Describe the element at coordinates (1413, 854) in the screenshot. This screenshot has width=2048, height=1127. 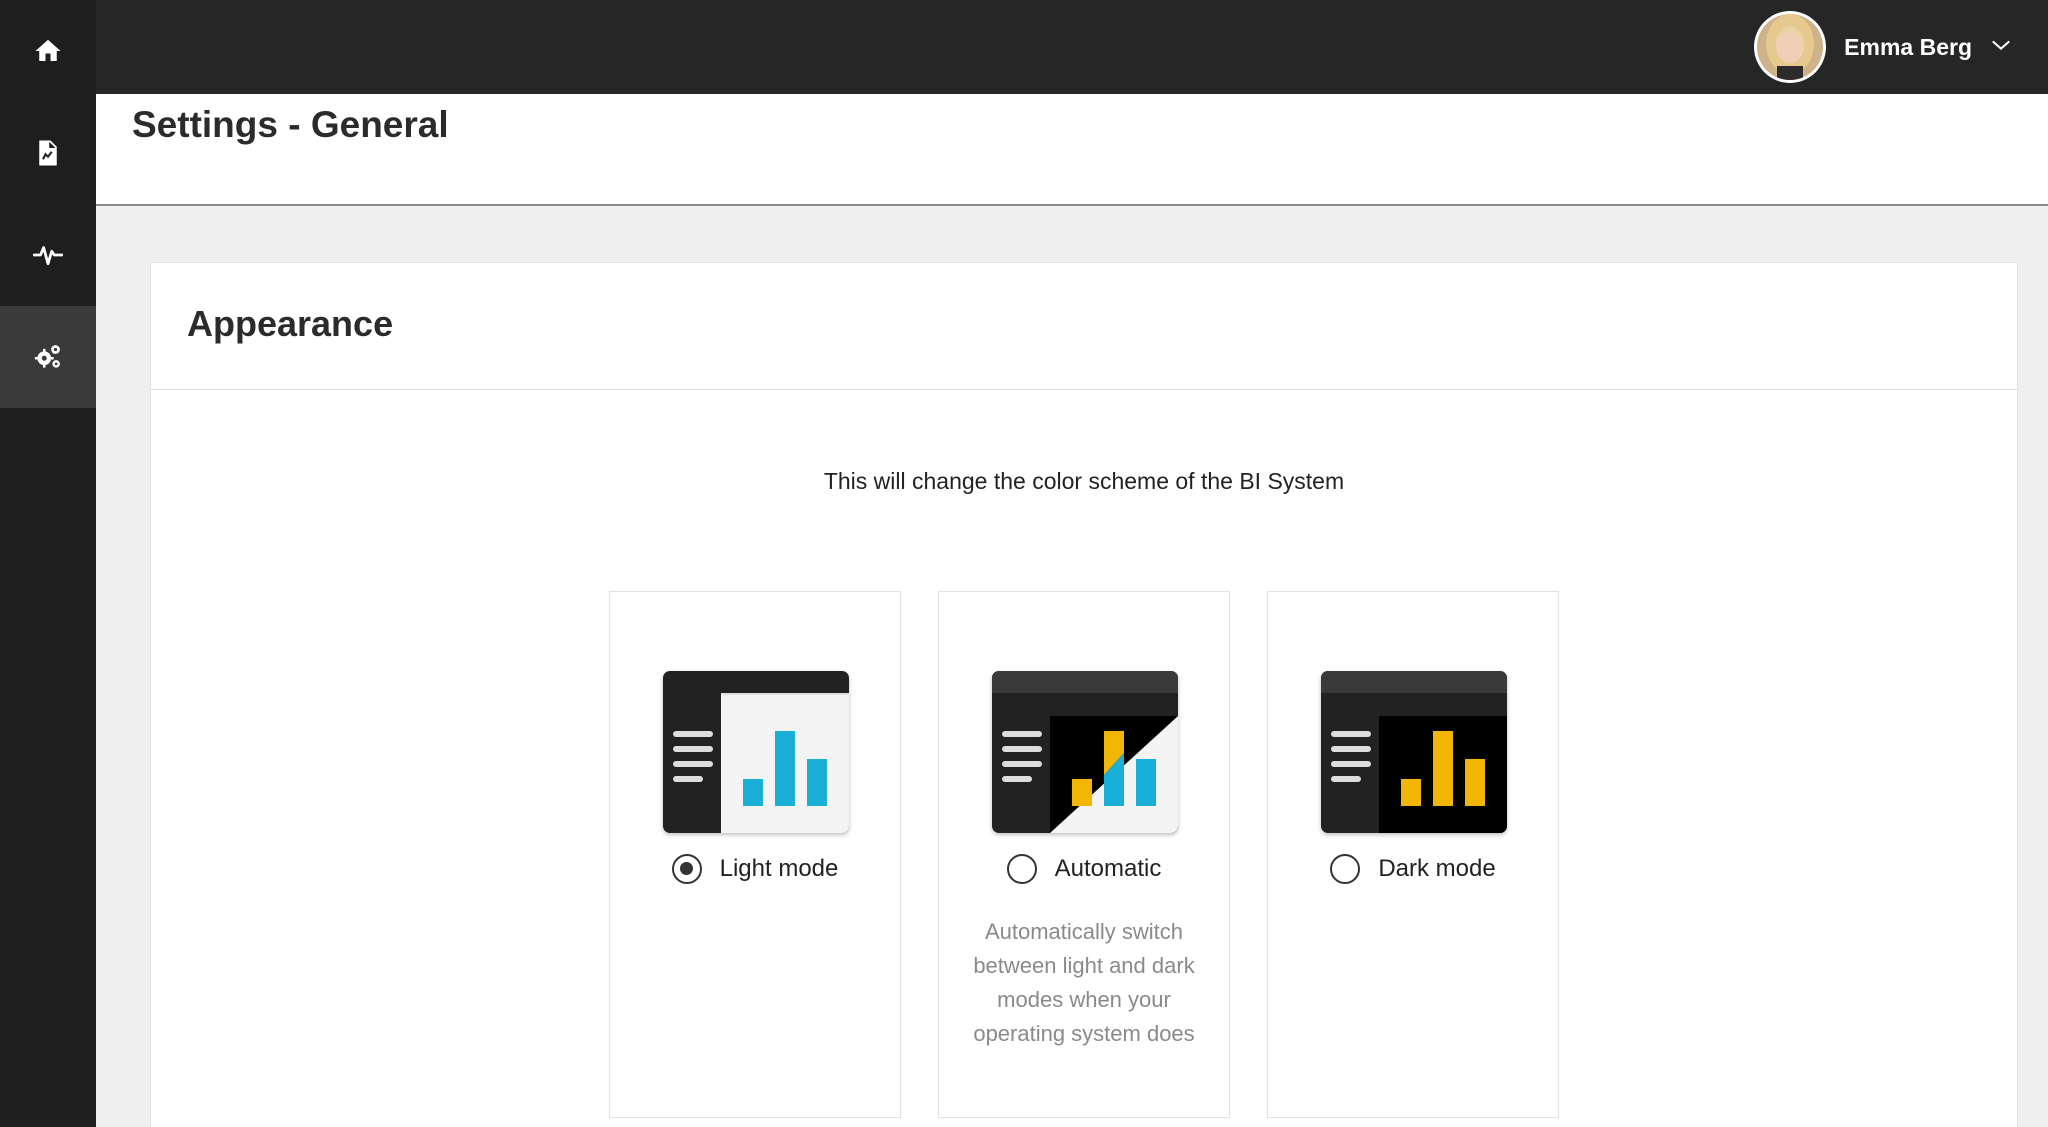
I see `theme-option-dark: Dark mode` at that location.